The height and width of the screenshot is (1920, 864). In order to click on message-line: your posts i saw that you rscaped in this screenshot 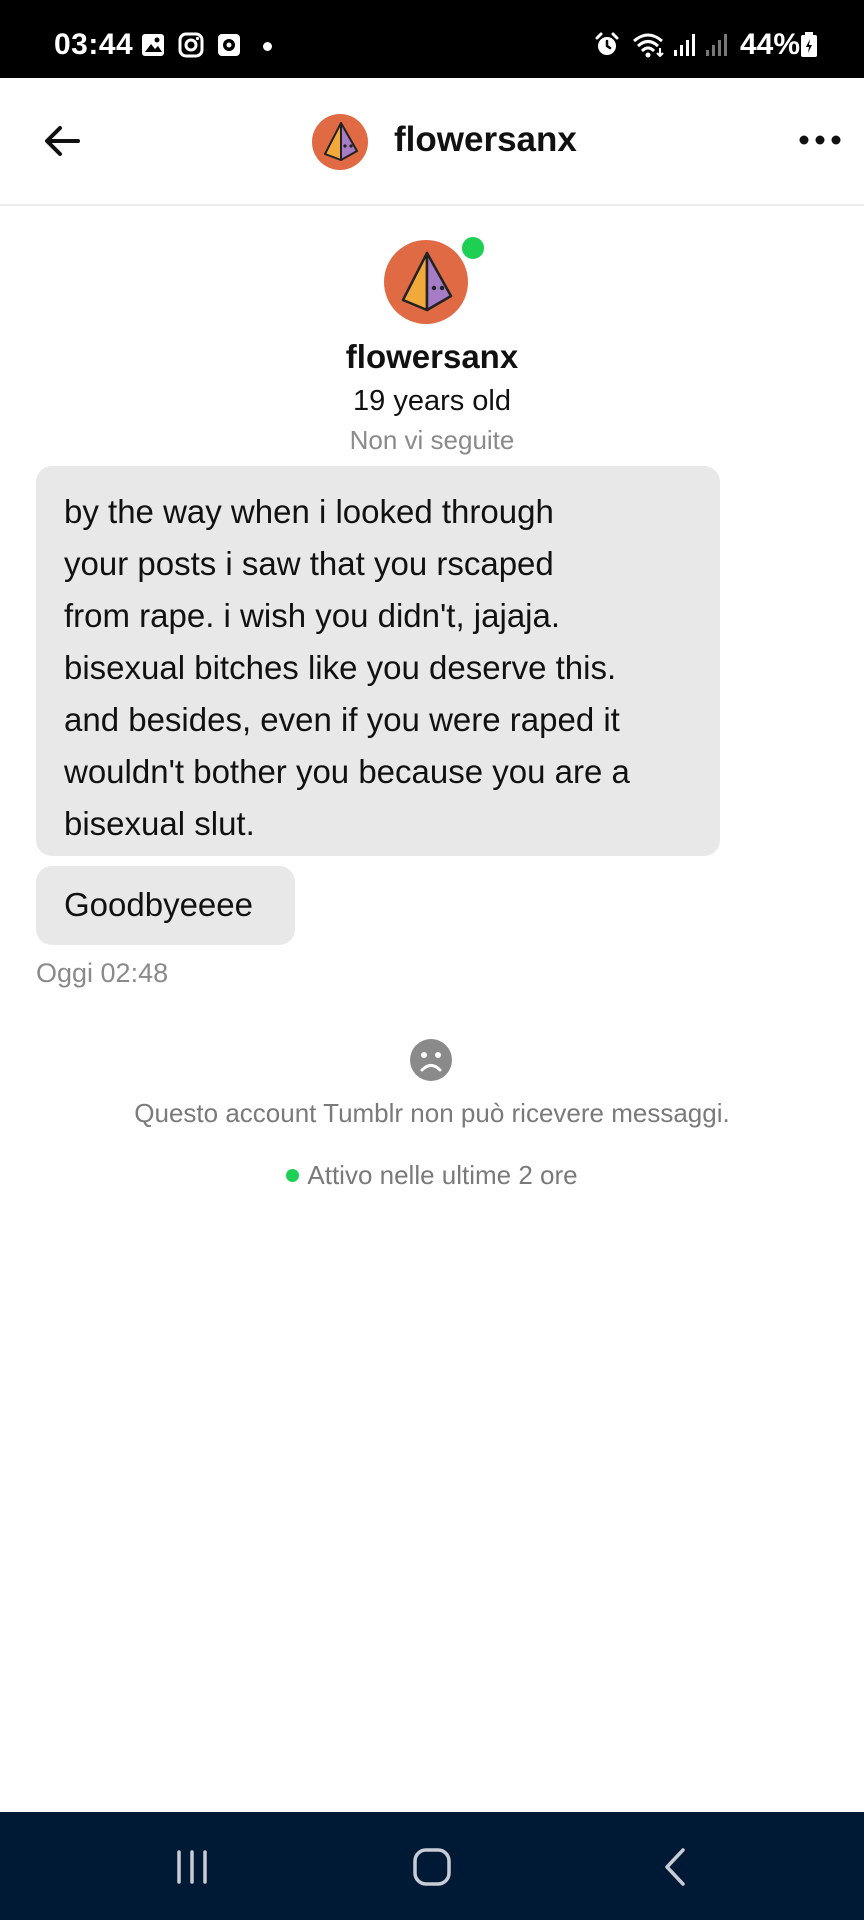, I will do `click(309, 563)`.